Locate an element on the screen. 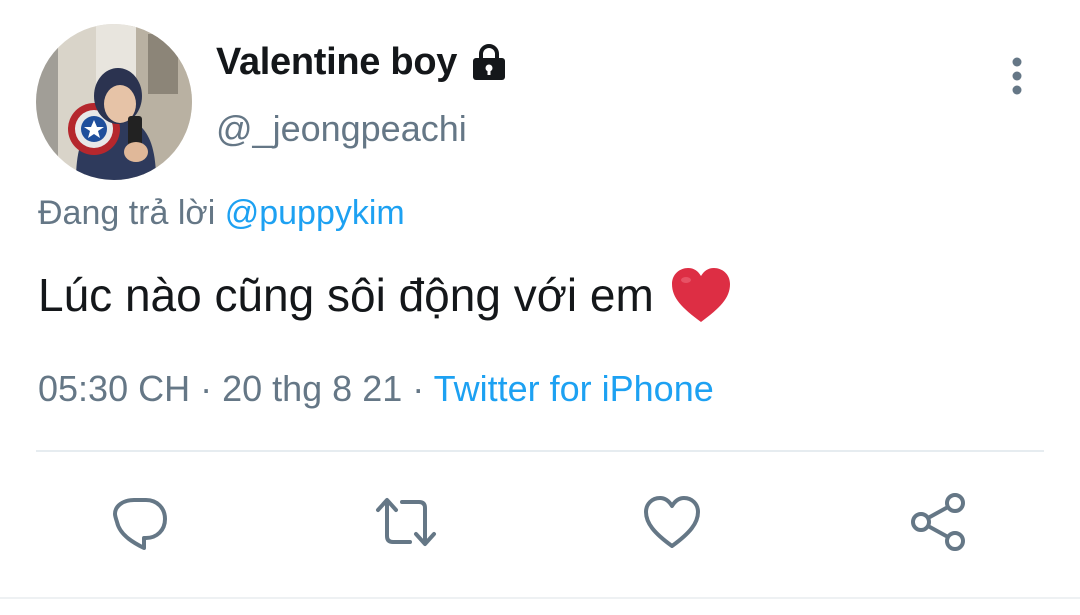  avatar is located at coordinates (114, 102).